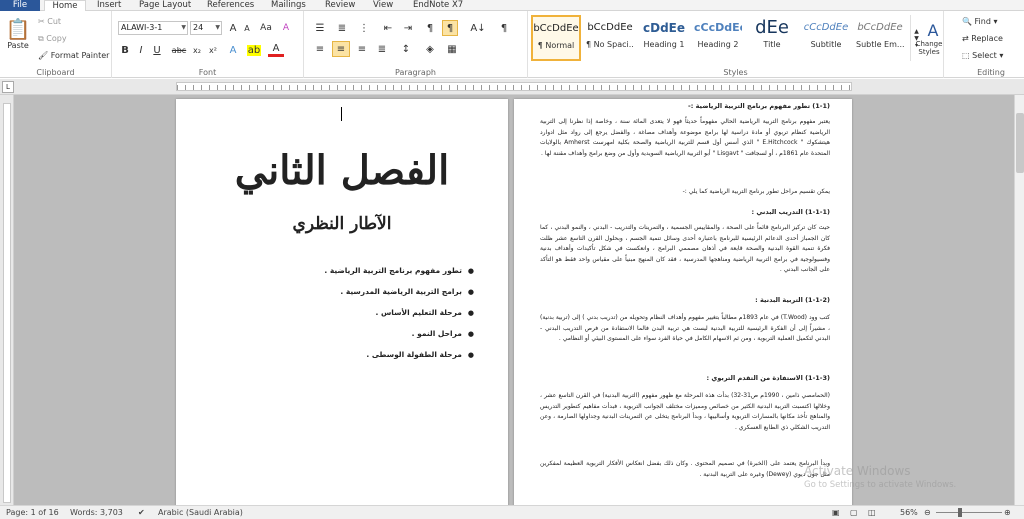 The image size is (1024, 519). Describe the element at coordinates (664, 44) in the screenshot. I see `style-name: Heading 1` at that location.